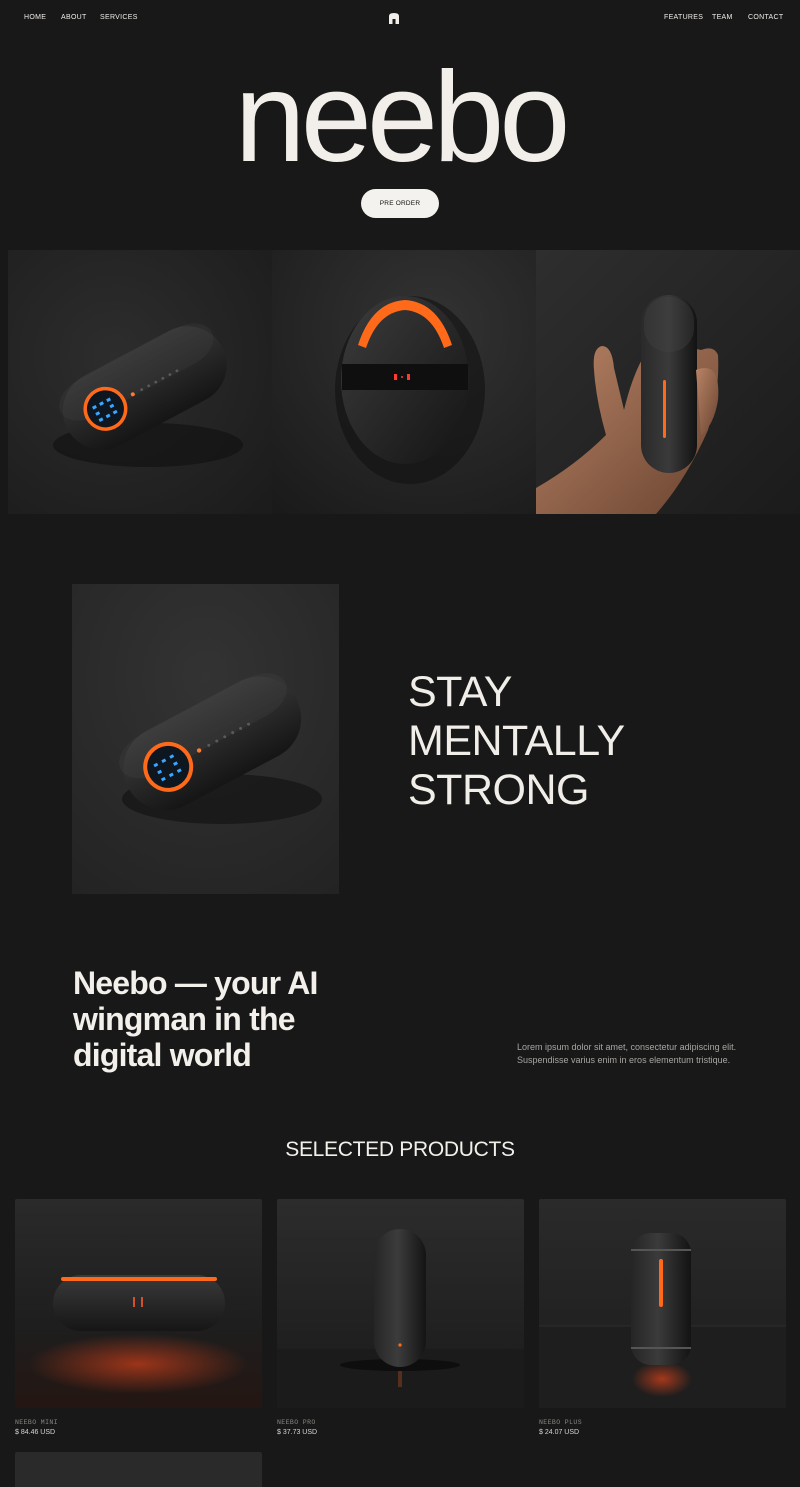 This screenshot has height=1487, width=800. I want to click on product-name: NEEBO PRO, so click(296, 1422).